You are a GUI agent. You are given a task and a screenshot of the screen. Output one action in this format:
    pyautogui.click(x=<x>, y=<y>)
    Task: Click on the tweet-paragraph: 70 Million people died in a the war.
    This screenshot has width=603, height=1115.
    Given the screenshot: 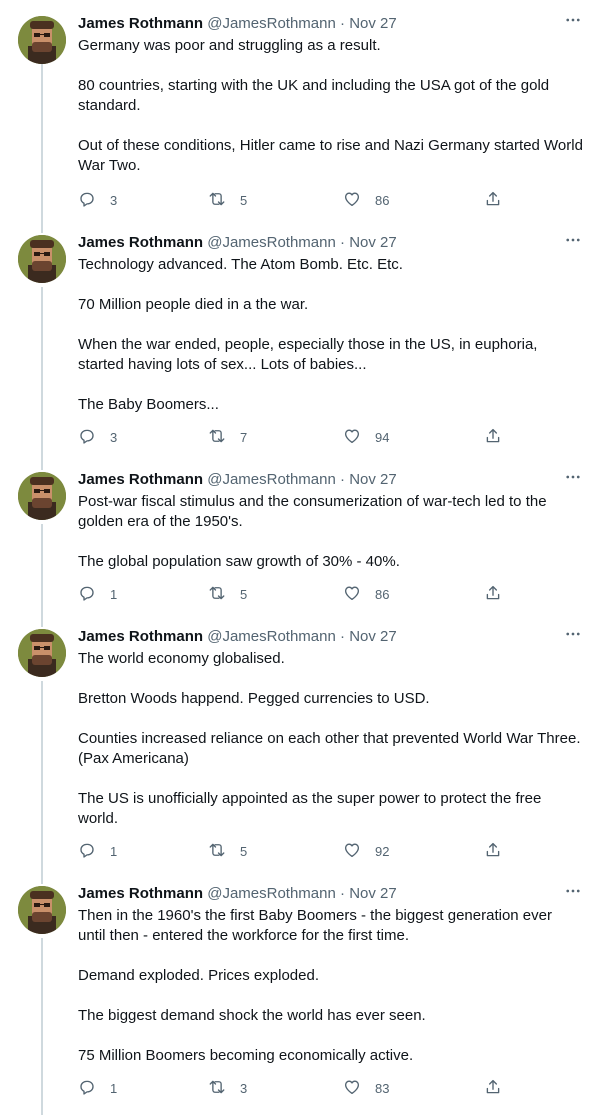 What is the action you would take?
    pyautogui.click(x=193, y=304)
    